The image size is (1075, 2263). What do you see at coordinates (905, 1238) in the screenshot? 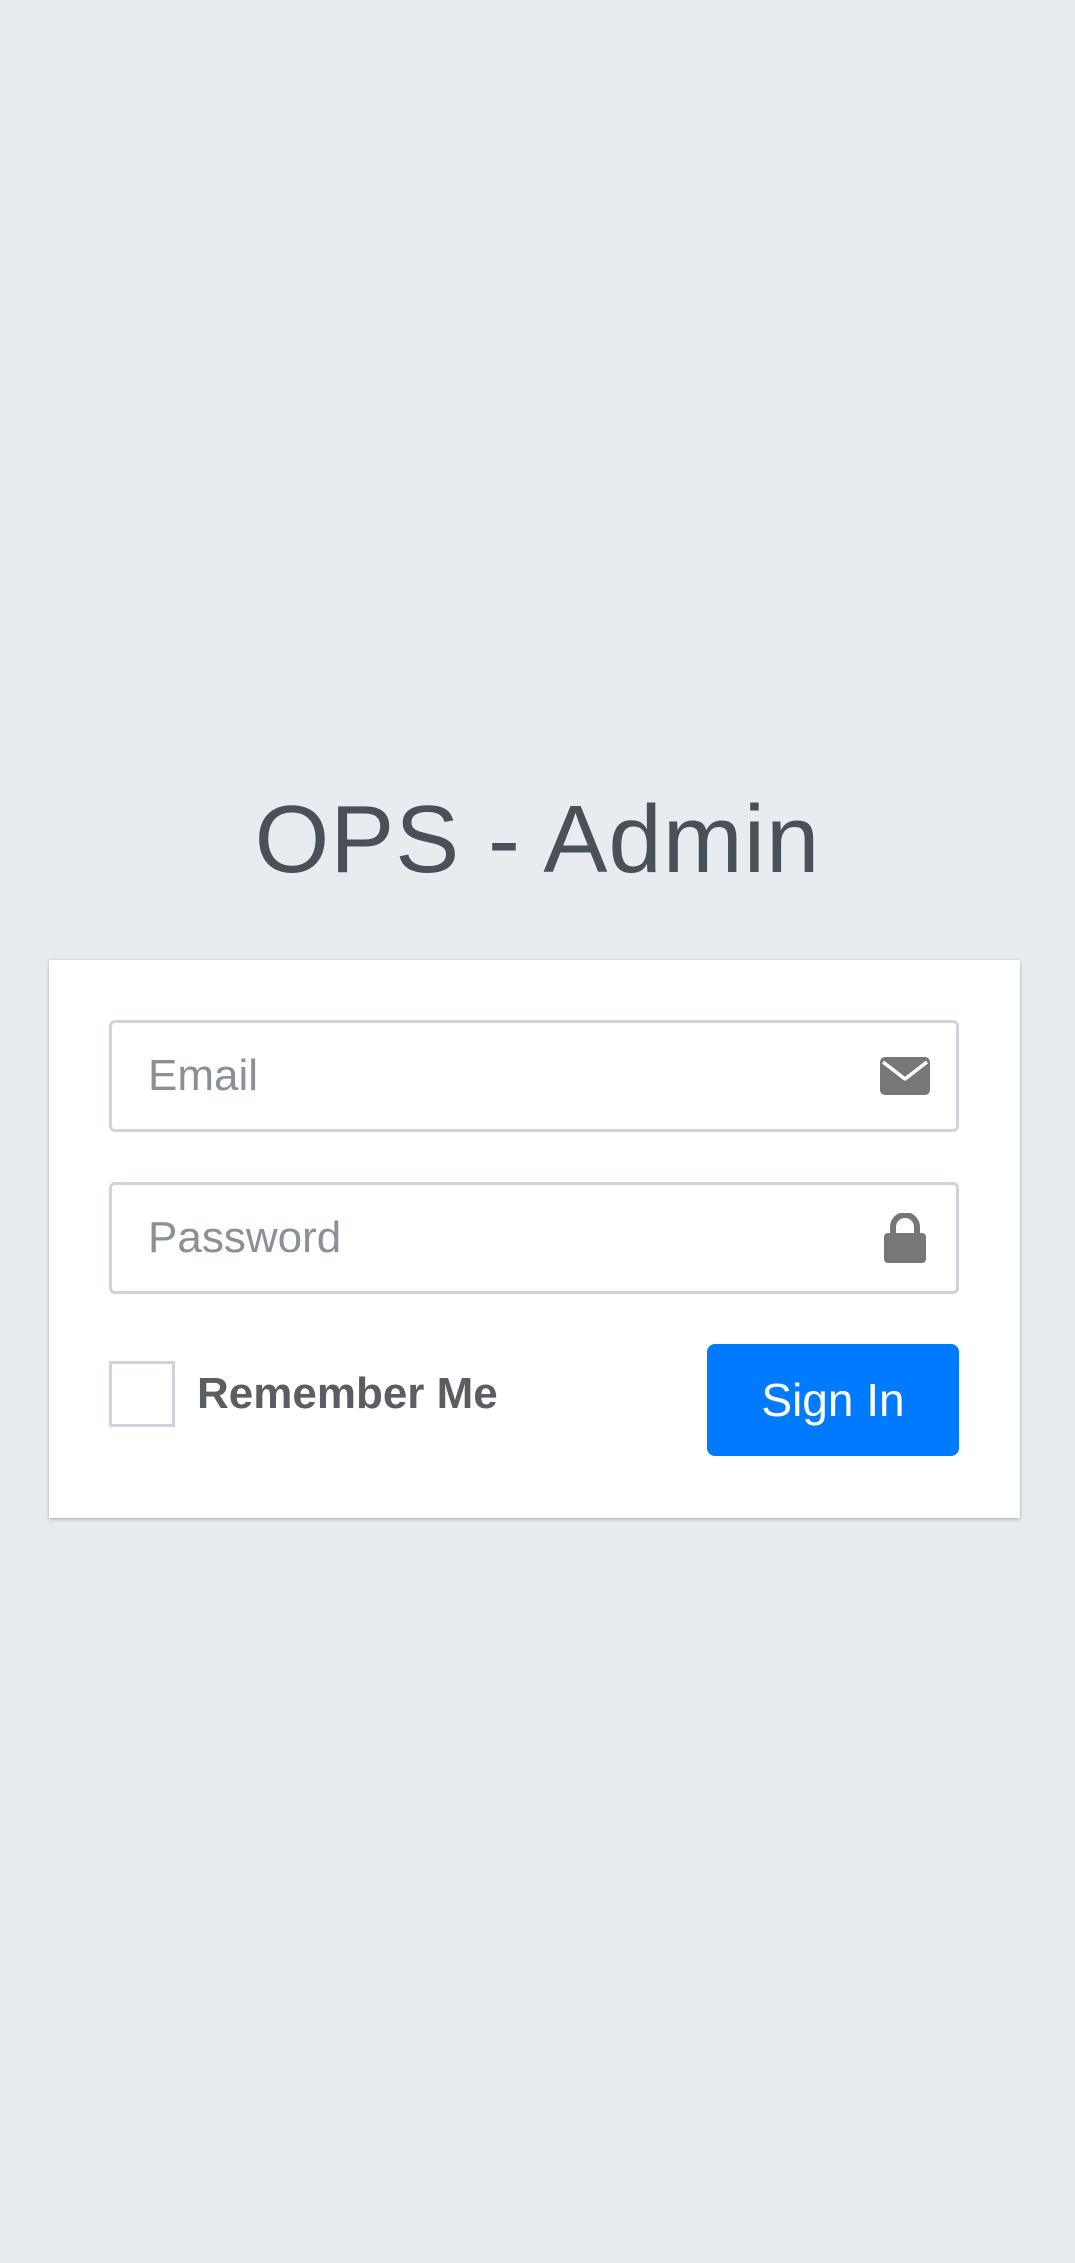
I see `lock-icon` at bounding box center [905, 1238].